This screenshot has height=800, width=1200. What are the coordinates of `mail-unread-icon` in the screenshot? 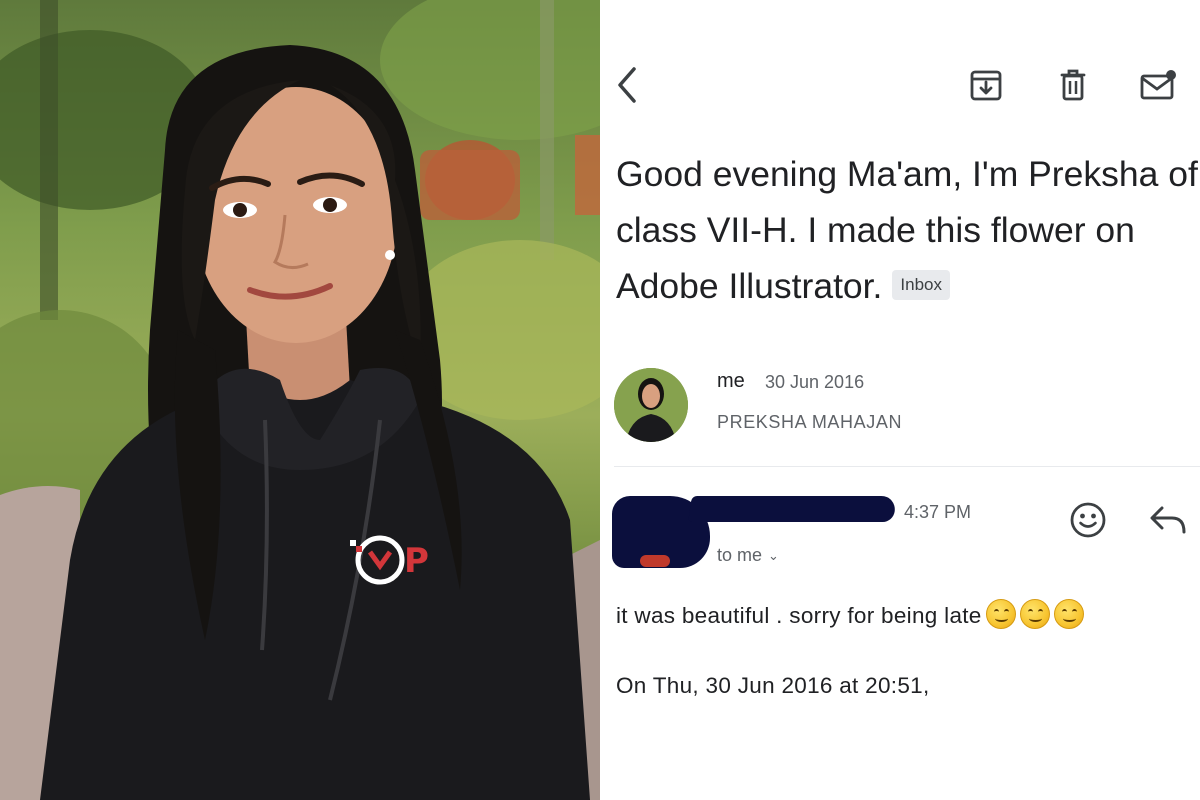 It's located at (1158, 85).